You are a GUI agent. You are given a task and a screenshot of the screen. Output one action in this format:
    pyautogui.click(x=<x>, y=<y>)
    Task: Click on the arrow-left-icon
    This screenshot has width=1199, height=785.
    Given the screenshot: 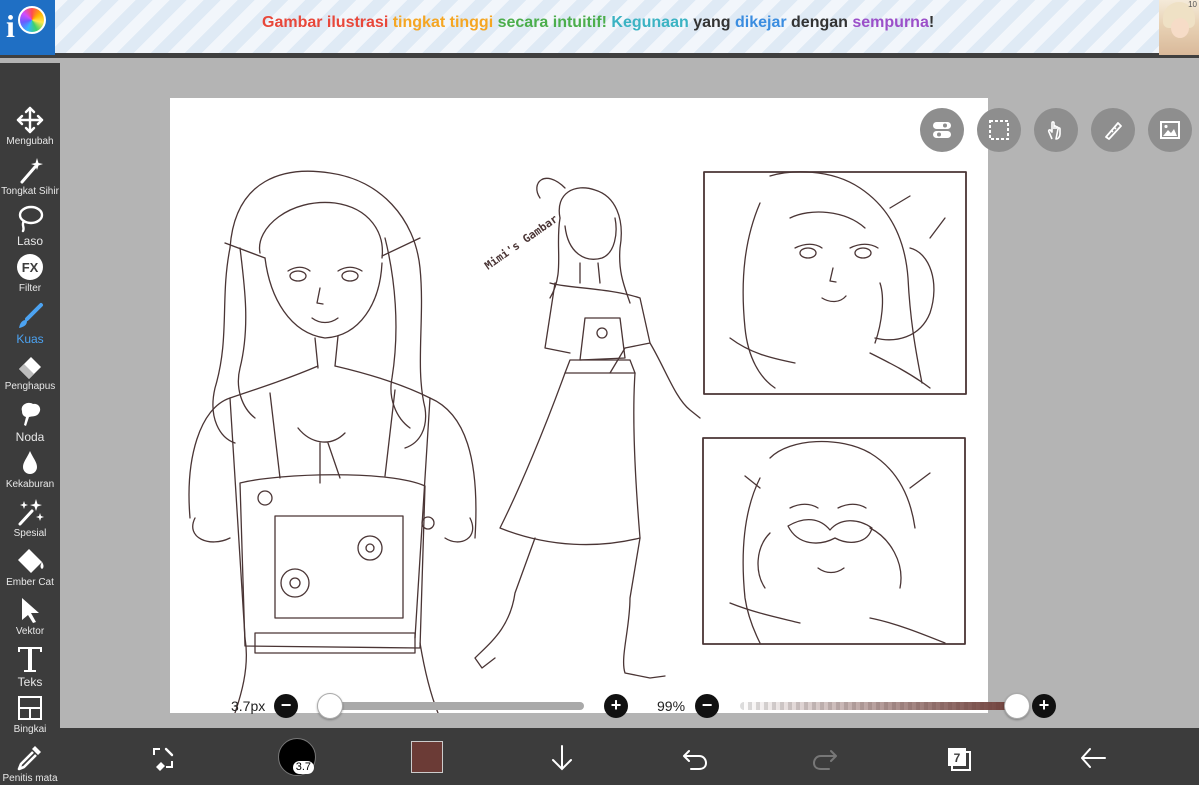 What is the action you would take?
    pyautogui.click(x=1093, y=758)
    